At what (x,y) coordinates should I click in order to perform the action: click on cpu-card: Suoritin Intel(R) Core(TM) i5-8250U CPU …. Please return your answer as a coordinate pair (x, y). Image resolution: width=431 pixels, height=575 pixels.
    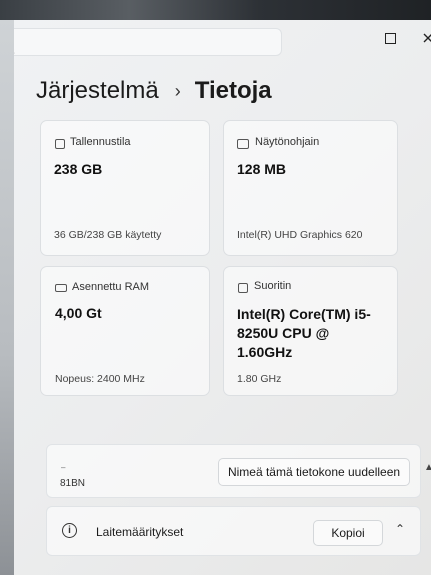
    Looking at the image, I should click on (310, 331).